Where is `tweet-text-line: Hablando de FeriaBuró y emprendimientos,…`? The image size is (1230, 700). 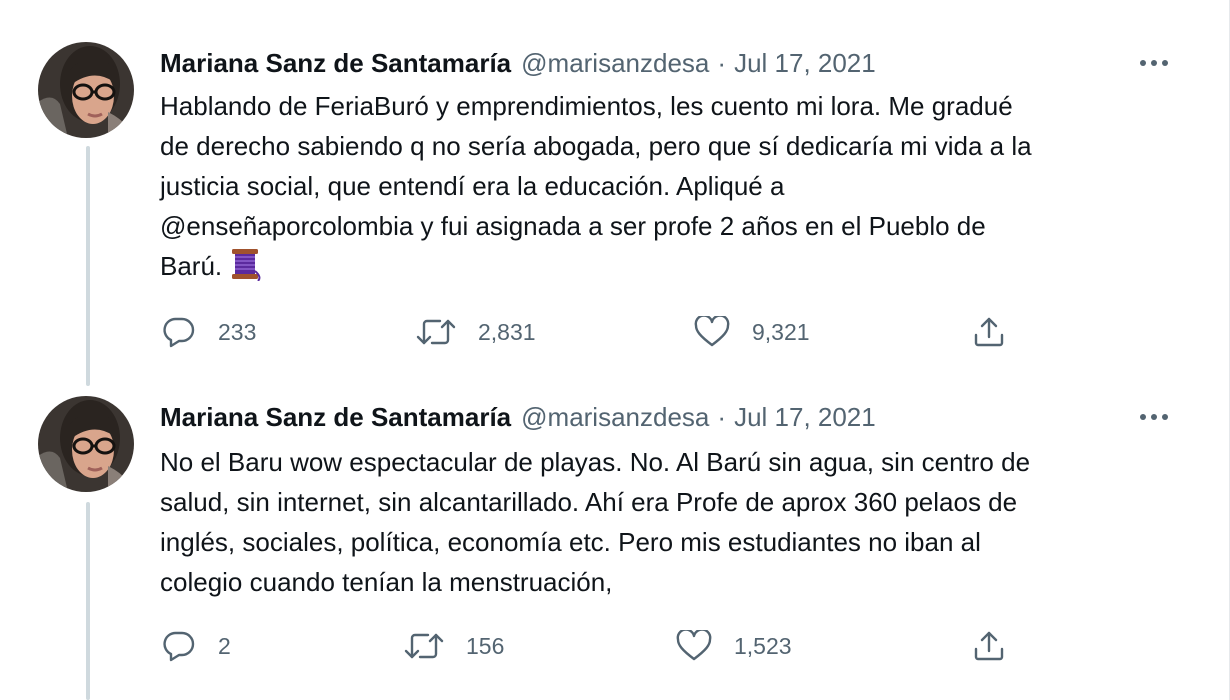
tweet-text-line: Hablando de FeriaBuró y emprendimientos,… is located at coordinates (586, 106).